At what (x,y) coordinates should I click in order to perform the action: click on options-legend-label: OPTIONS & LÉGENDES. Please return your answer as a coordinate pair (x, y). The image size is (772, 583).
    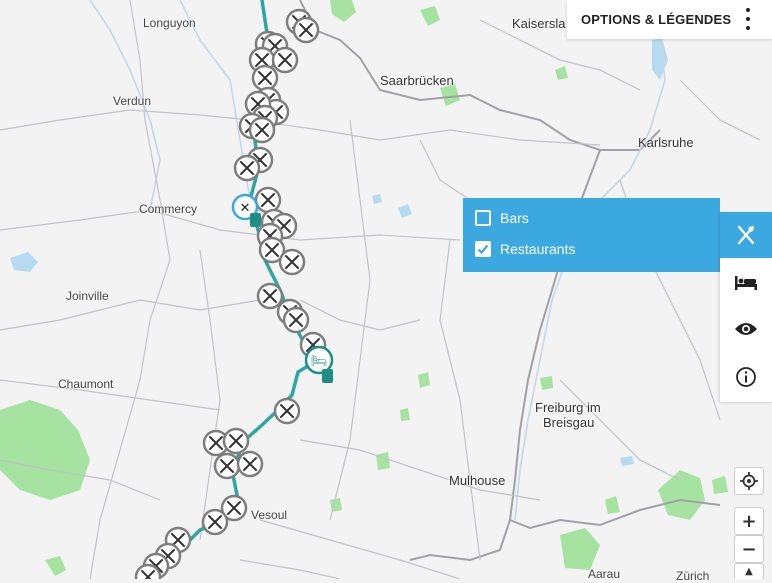
    Looking at the image, I should click on (656, 19).